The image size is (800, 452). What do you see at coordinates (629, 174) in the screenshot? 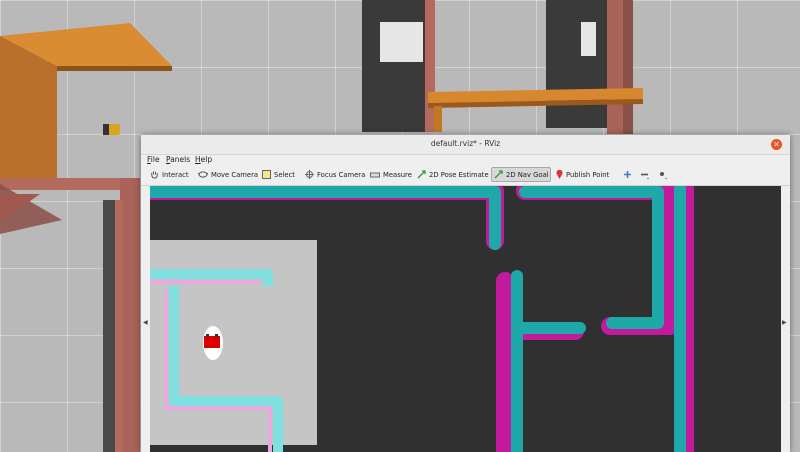
I see `add-tool-icon` at bounding box center [629, 174].